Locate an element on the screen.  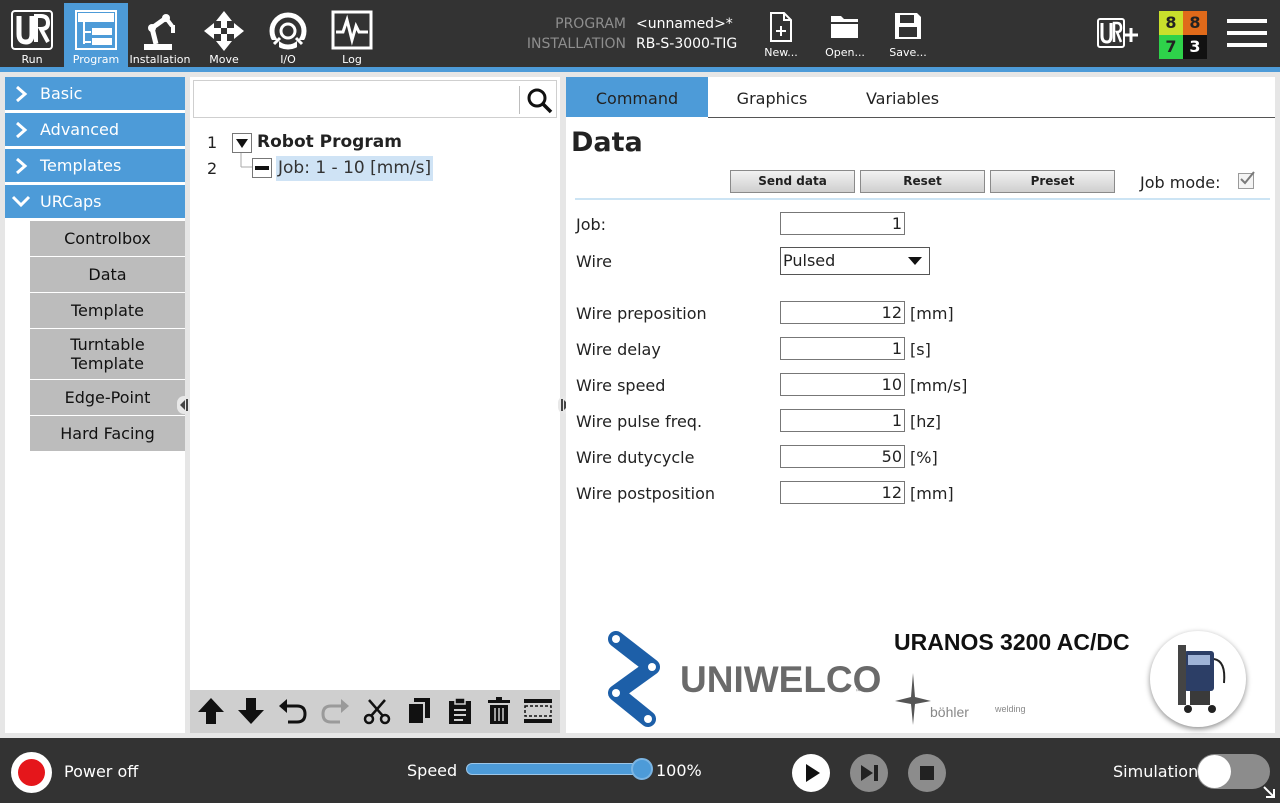
status-counters: 8 8 7 3 is located at coordinates (1183, 35).